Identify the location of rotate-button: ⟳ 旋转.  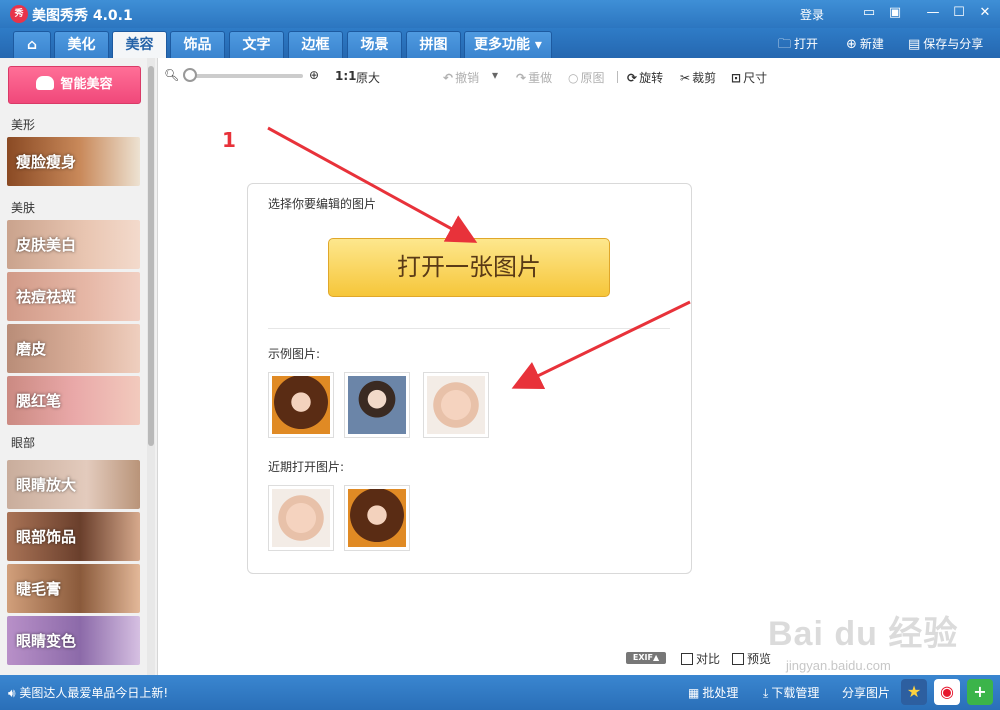
(645, 77).